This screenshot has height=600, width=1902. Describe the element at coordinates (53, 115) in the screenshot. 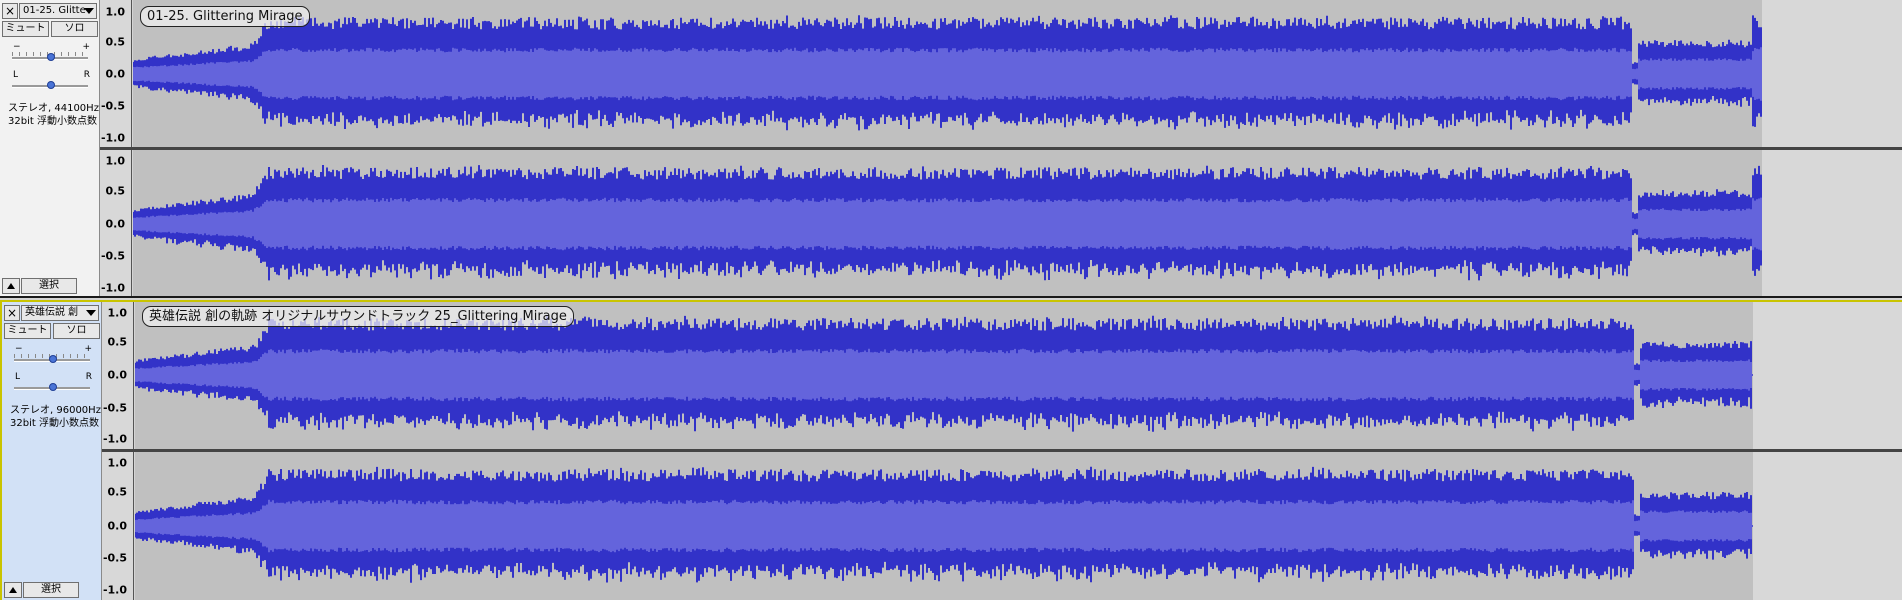

I see `track-info: ステレオ, 44100Hz 32bit 浮動小数点数` at that location.